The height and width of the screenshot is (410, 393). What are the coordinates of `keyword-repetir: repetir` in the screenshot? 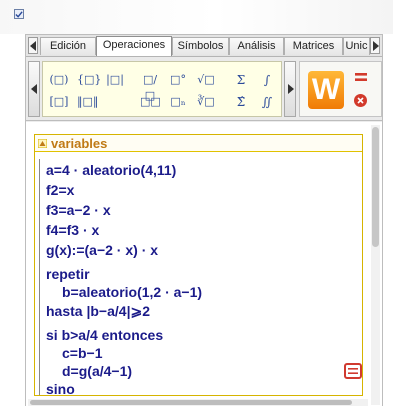 It's located at (68, 274).